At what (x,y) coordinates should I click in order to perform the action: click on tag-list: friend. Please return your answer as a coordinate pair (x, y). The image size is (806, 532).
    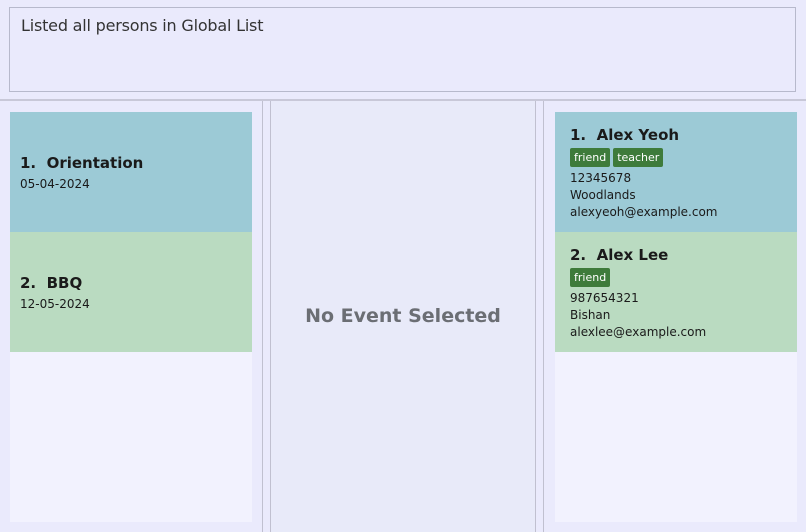
    Looking at the image, I should click on (590, 277).